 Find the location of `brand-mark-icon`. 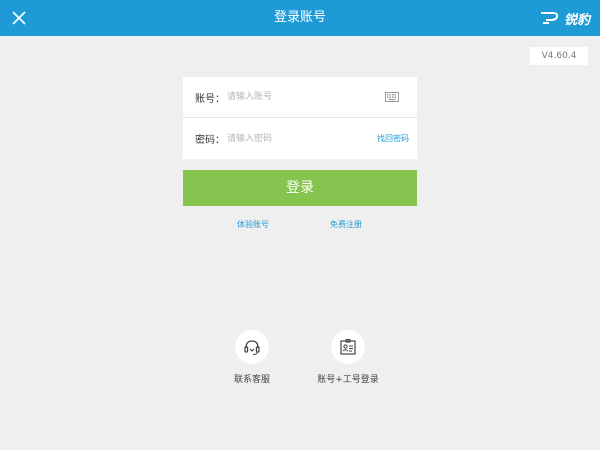

brand-mark-icon is located at coordinates (549, 18).